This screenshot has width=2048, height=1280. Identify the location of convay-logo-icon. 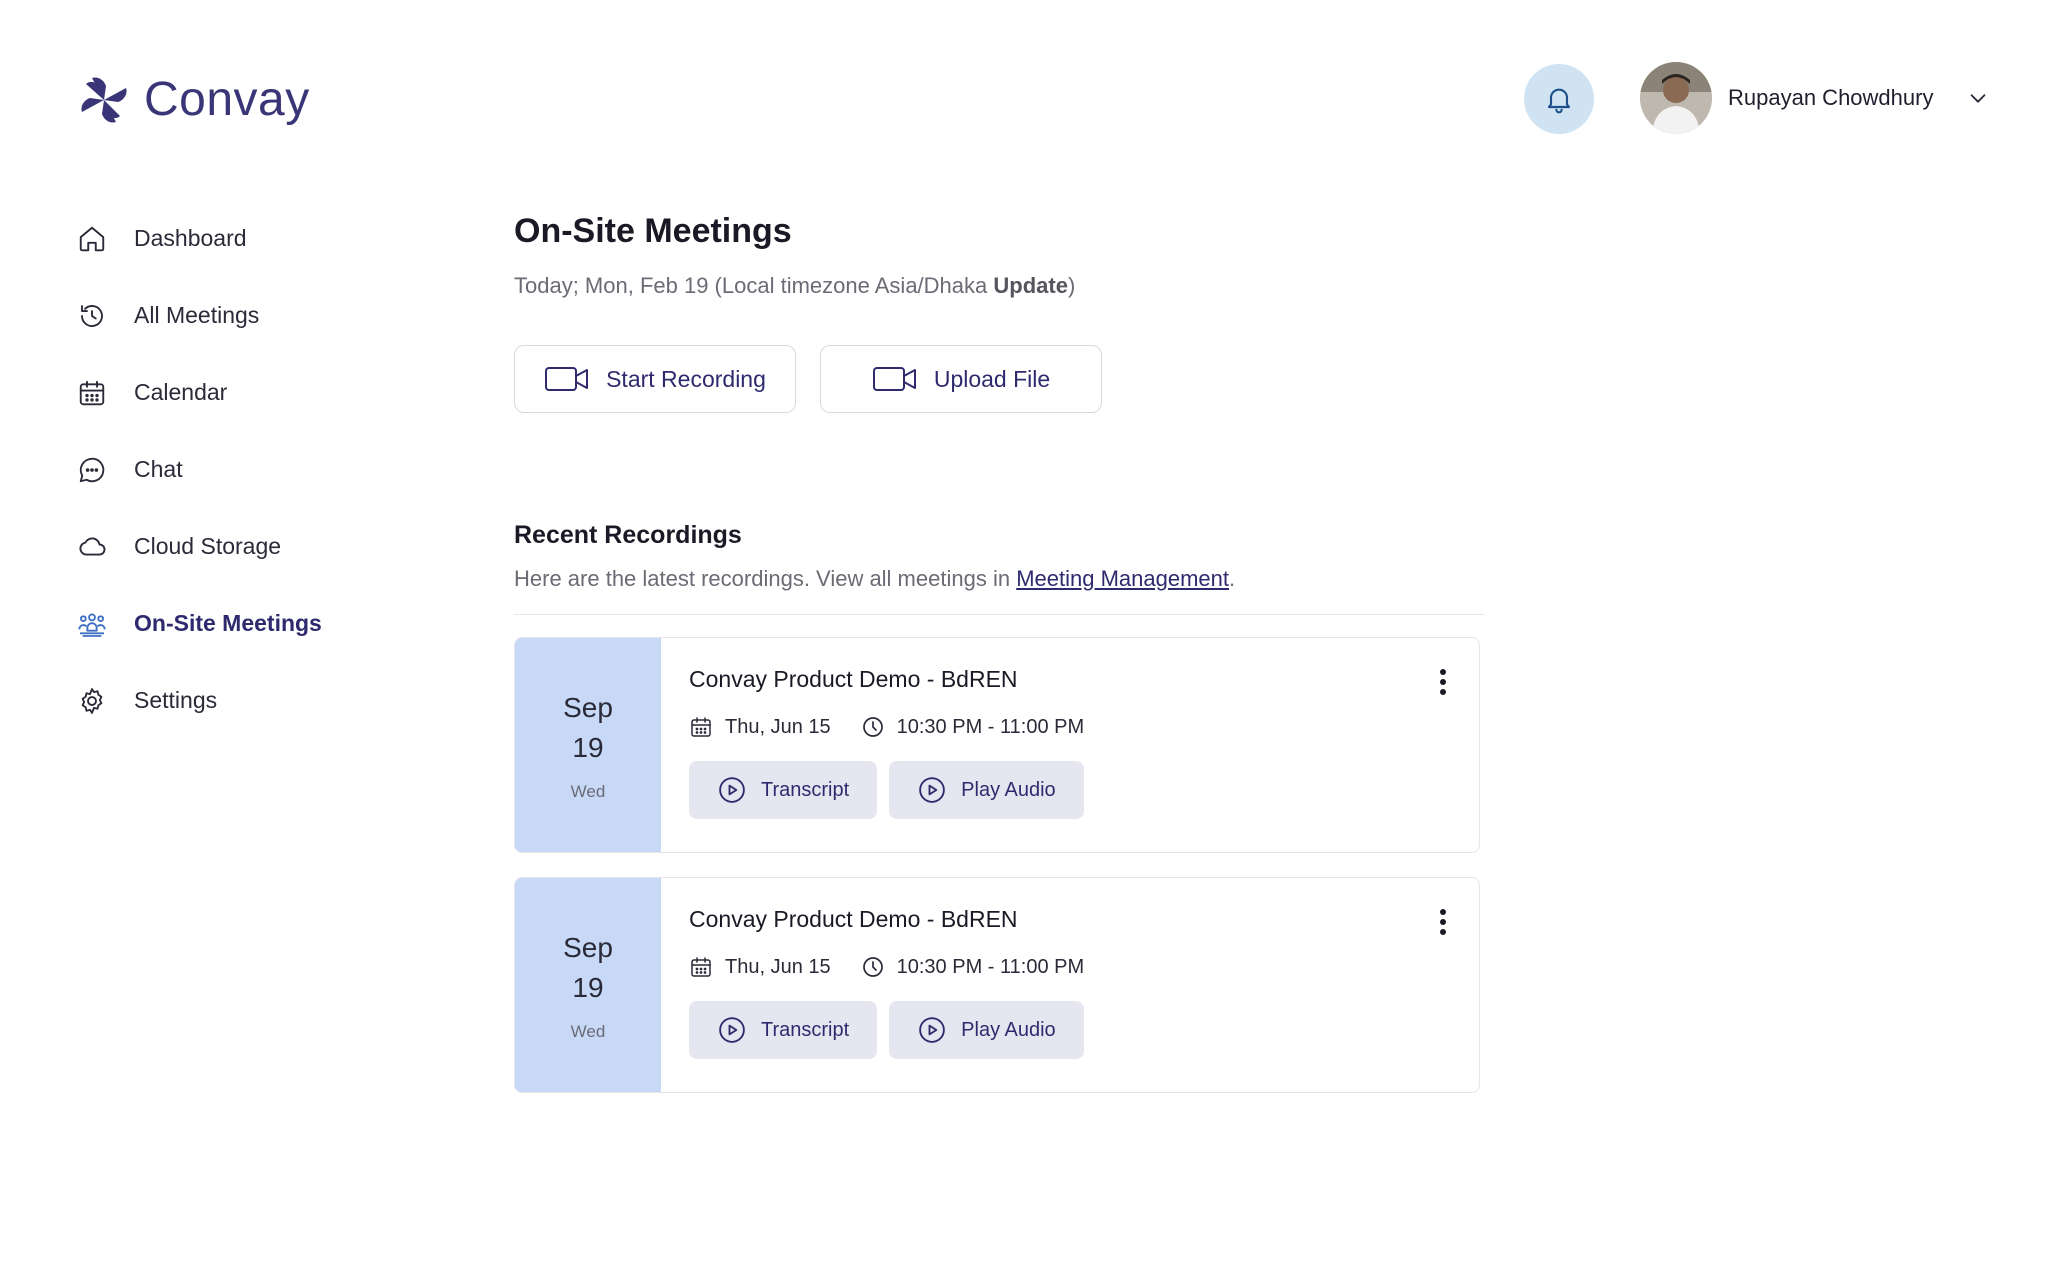
(104, 99).